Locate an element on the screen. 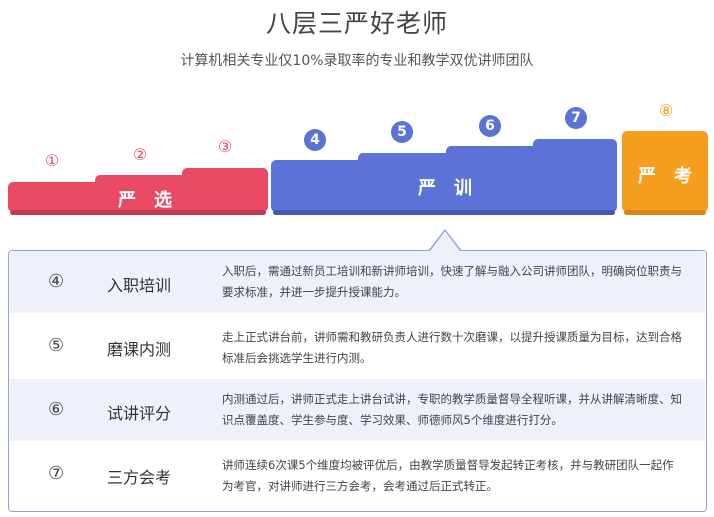 This screenshot has height=517, width=714. detail-number: ⑦ is located at coordinates (56, 473).